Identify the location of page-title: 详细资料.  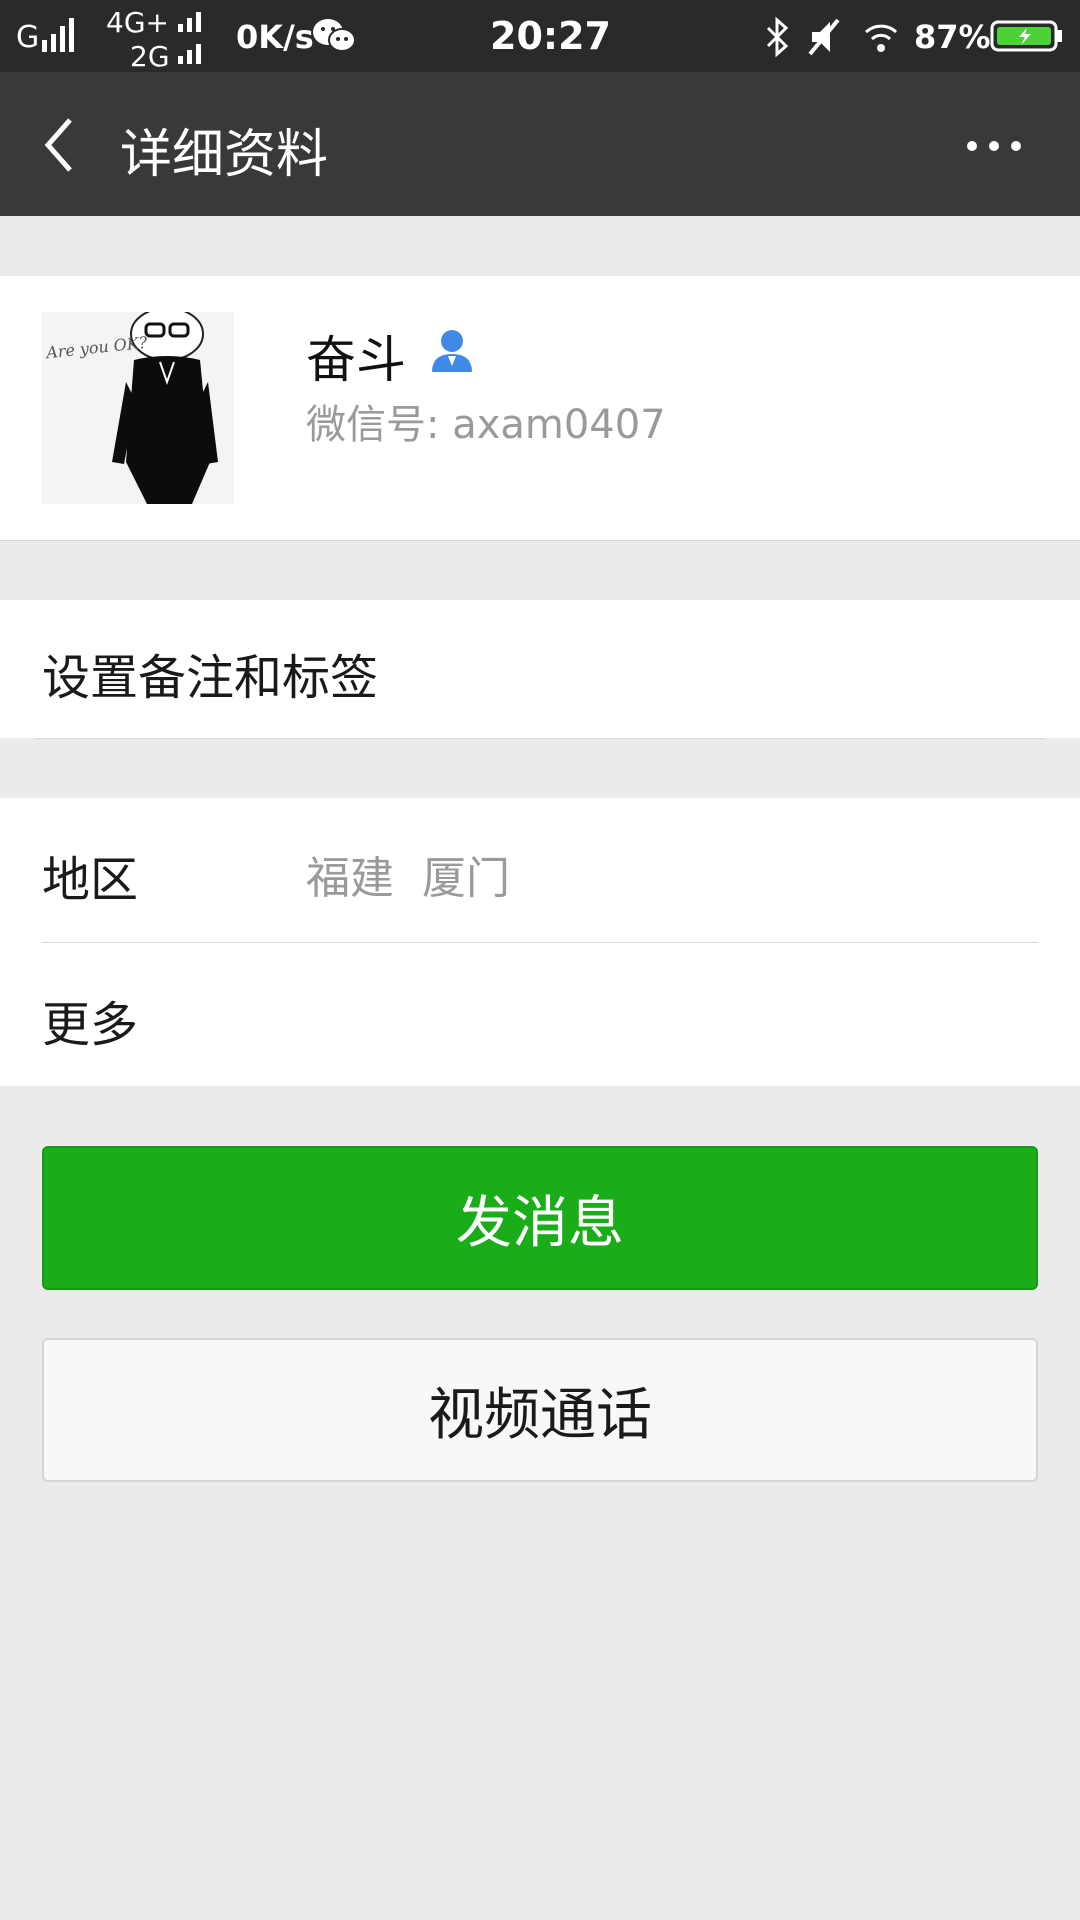
(224, 155).